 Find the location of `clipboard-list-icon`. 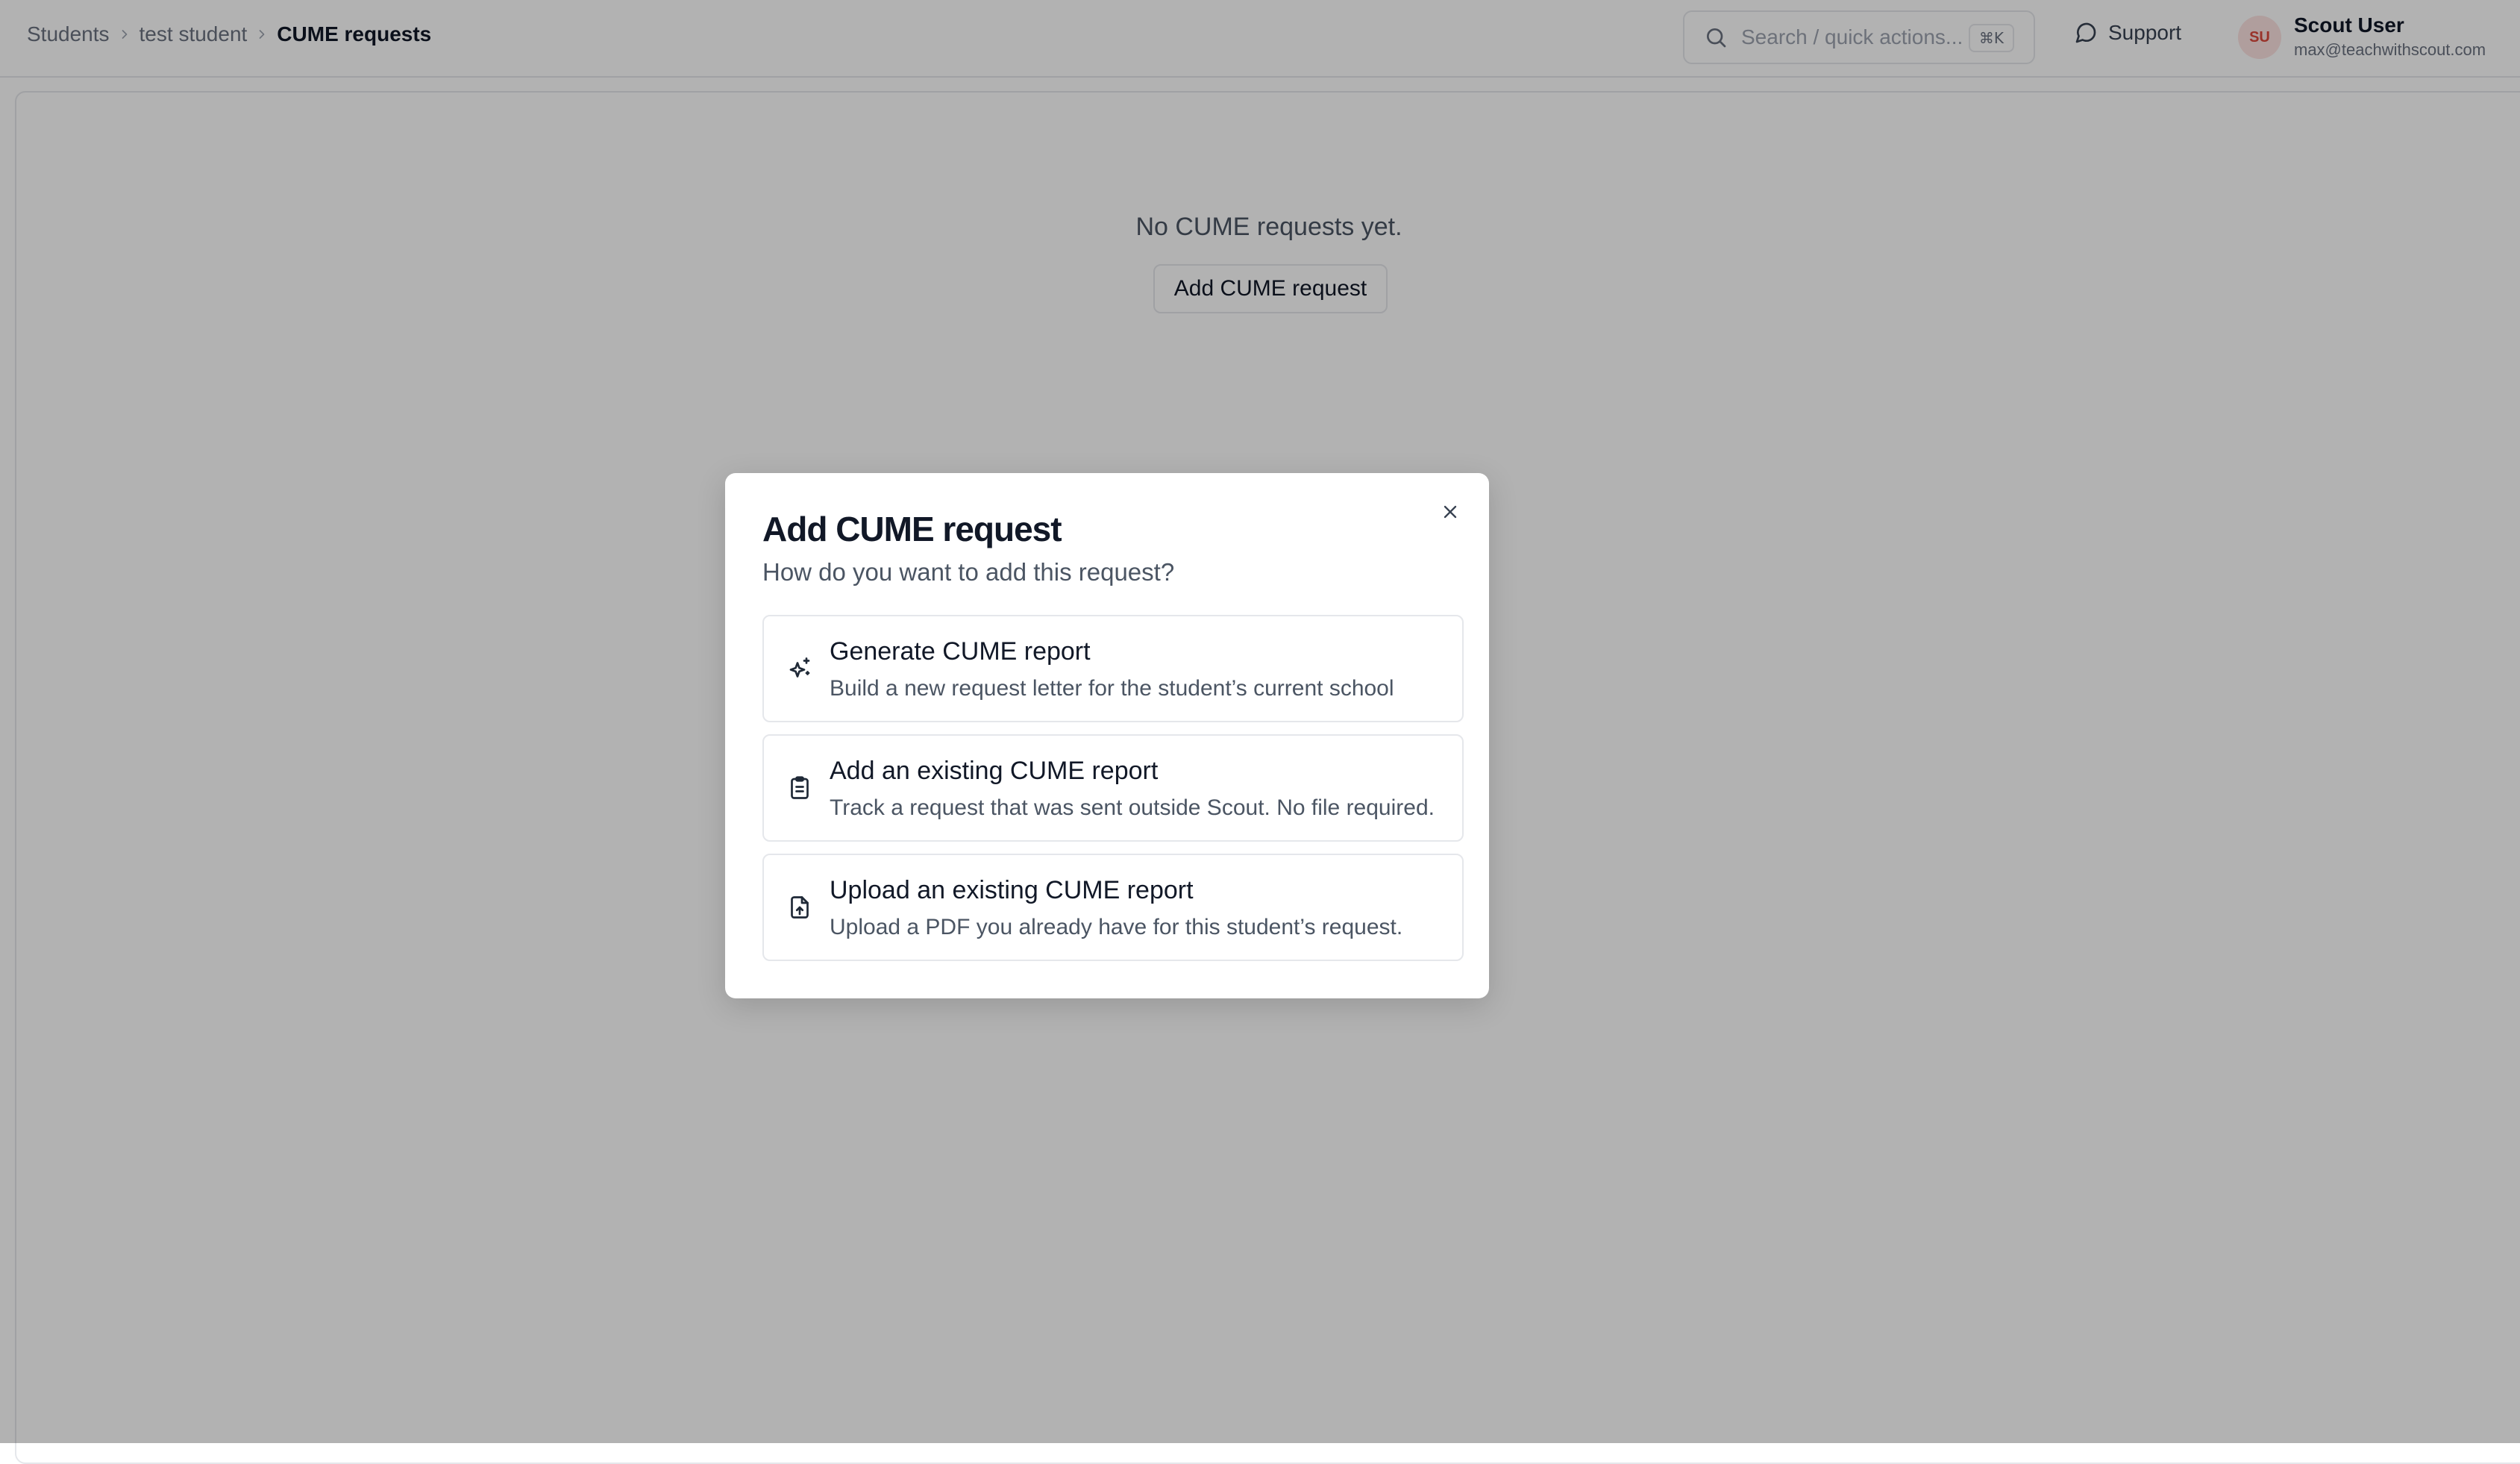

clipboard-list-icon is located at coordinates (800, 787).